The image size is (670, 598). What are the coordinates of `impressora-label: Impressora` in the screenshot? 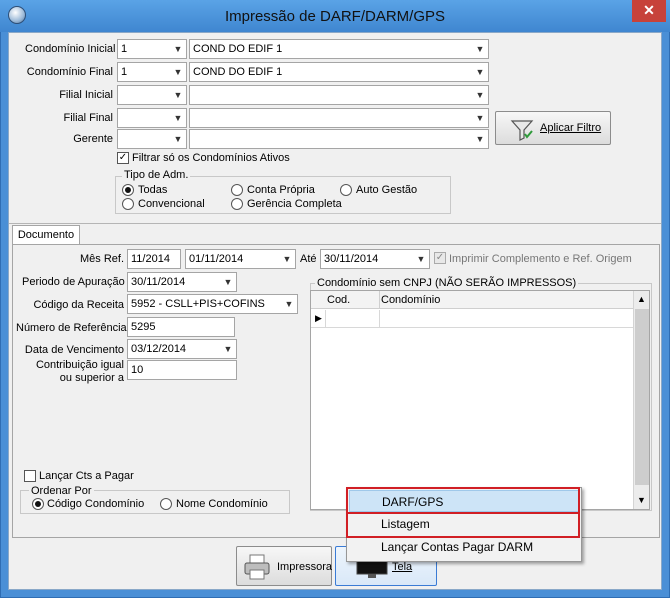 It's located at (305, 567).